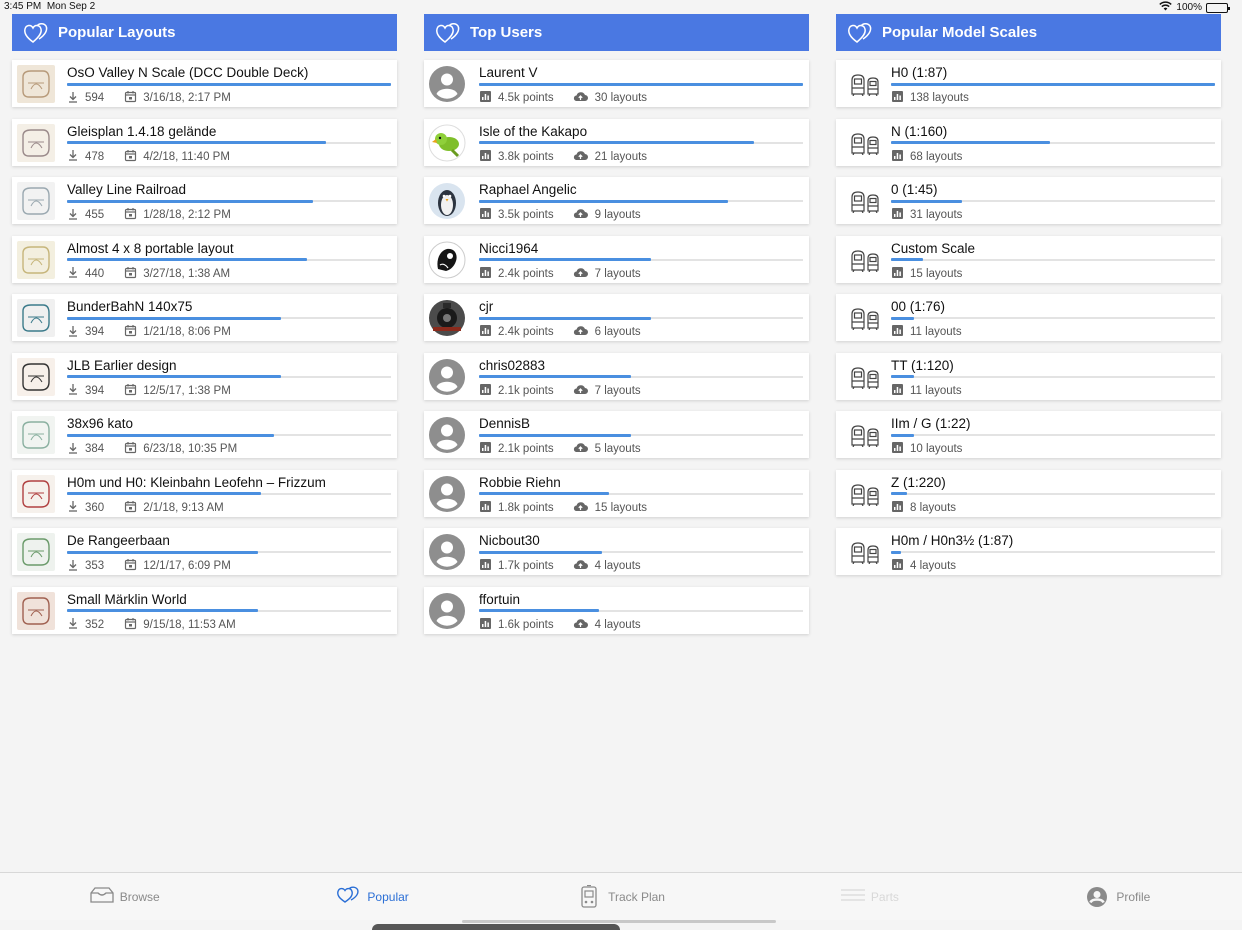 The width and height of the screenshot is (1242, 930). I want to click on user-card: Nicbout30 1.7k points 4 layouts, so click(616, 551).